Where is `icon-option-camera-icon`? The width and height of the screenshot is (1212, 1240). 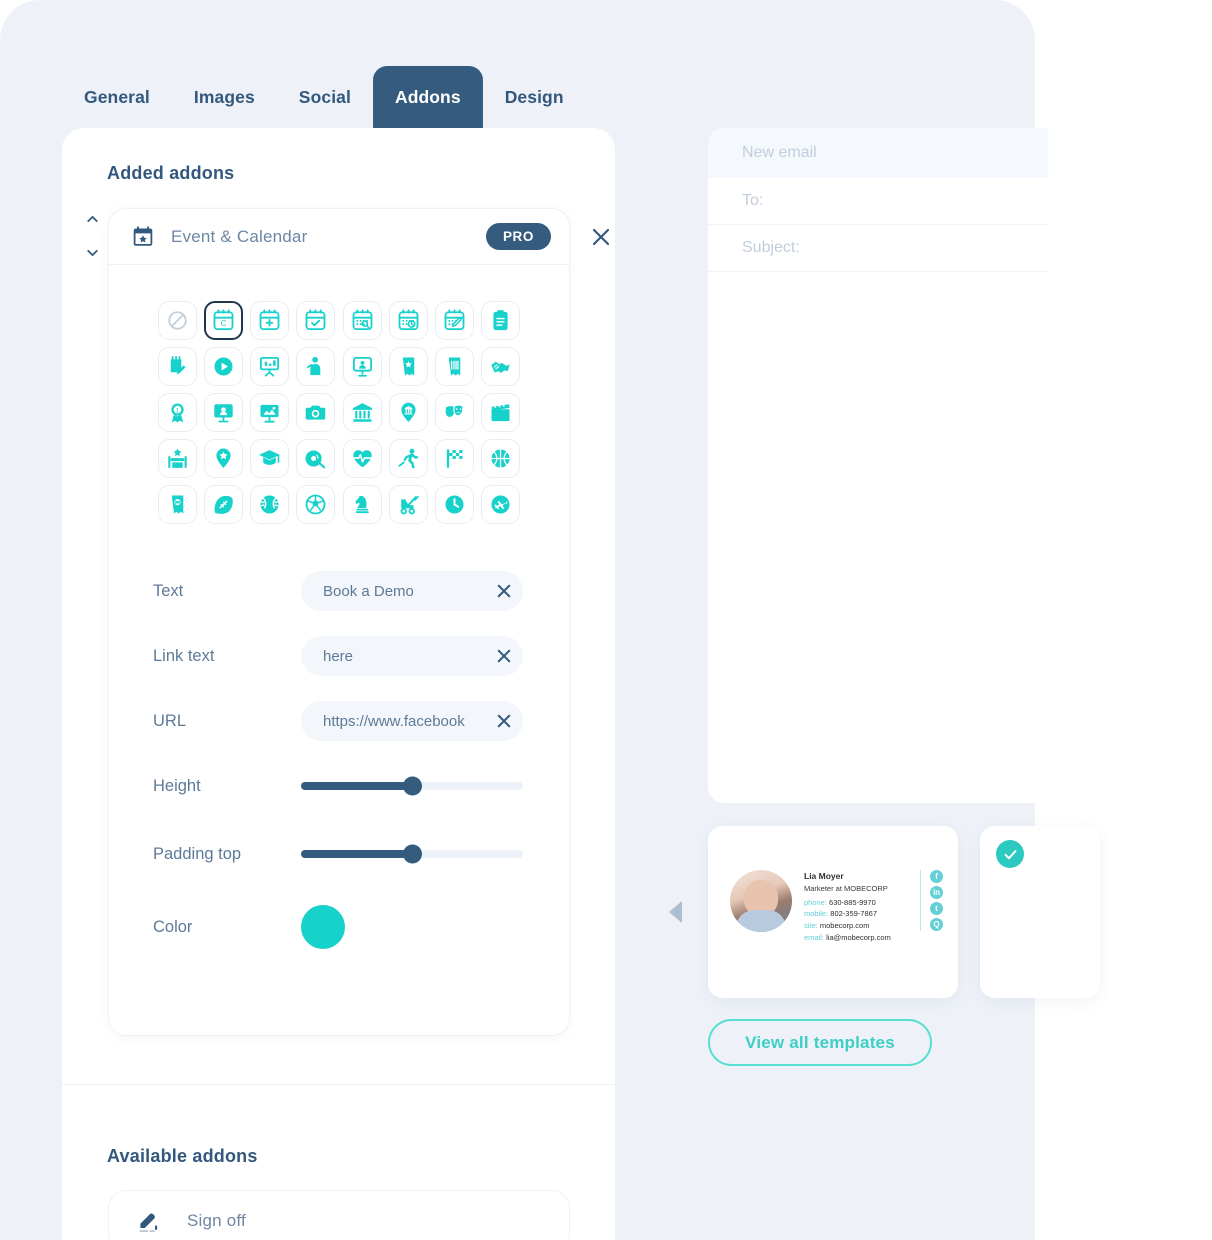 icon-option-camera-icon is located at coordinates (316, 412).